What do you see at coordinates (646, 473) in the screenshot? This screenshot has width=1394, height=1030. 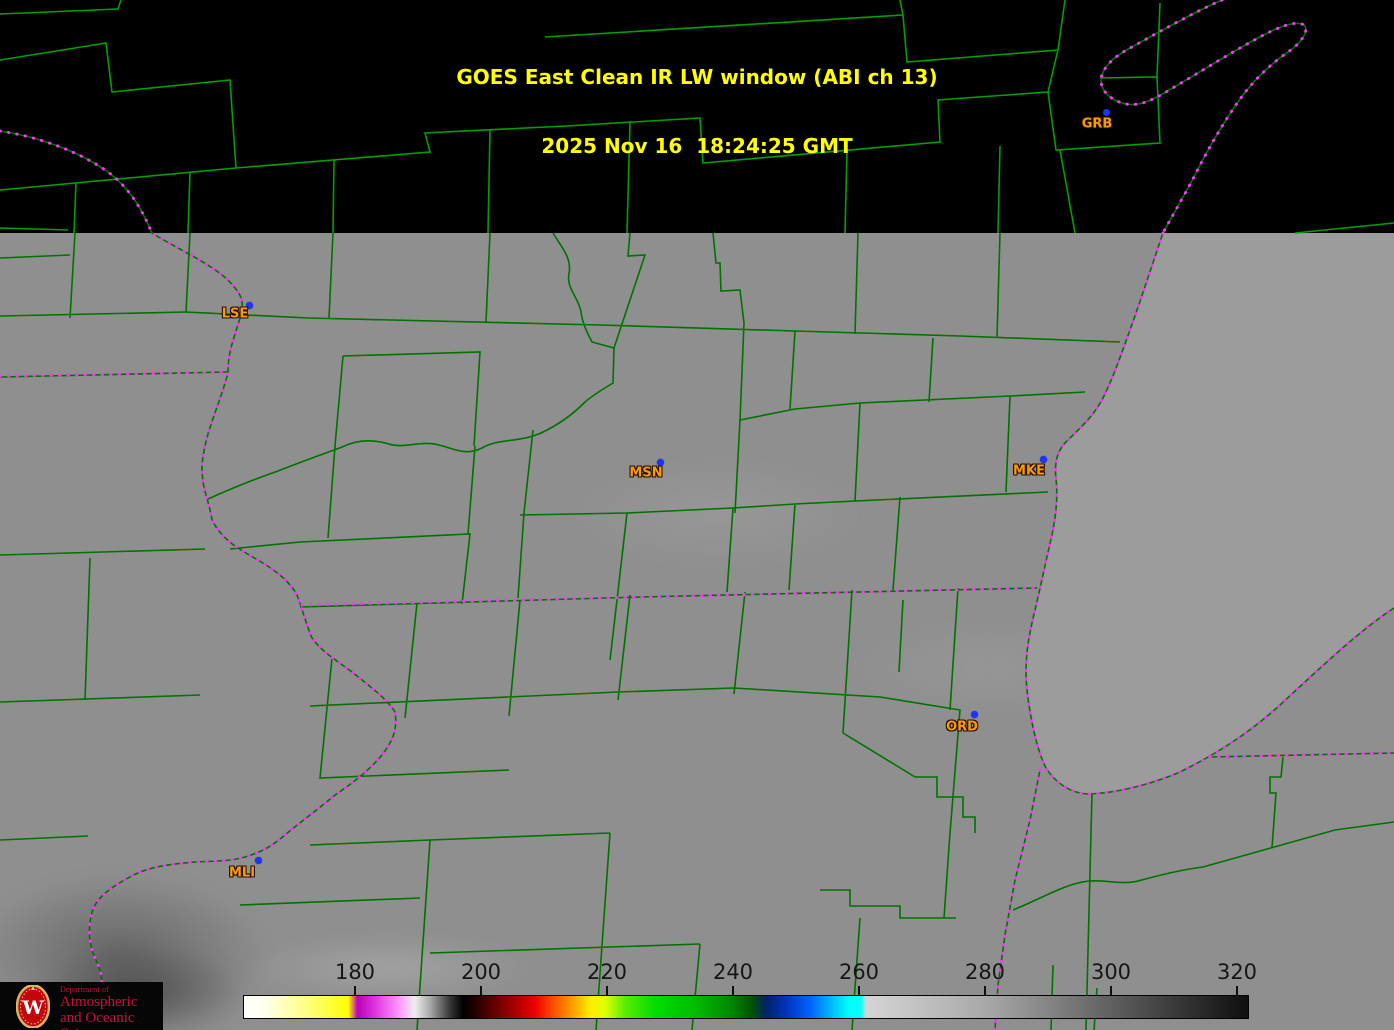 I see `station-label: MSN` at bounding box center [646, 473].